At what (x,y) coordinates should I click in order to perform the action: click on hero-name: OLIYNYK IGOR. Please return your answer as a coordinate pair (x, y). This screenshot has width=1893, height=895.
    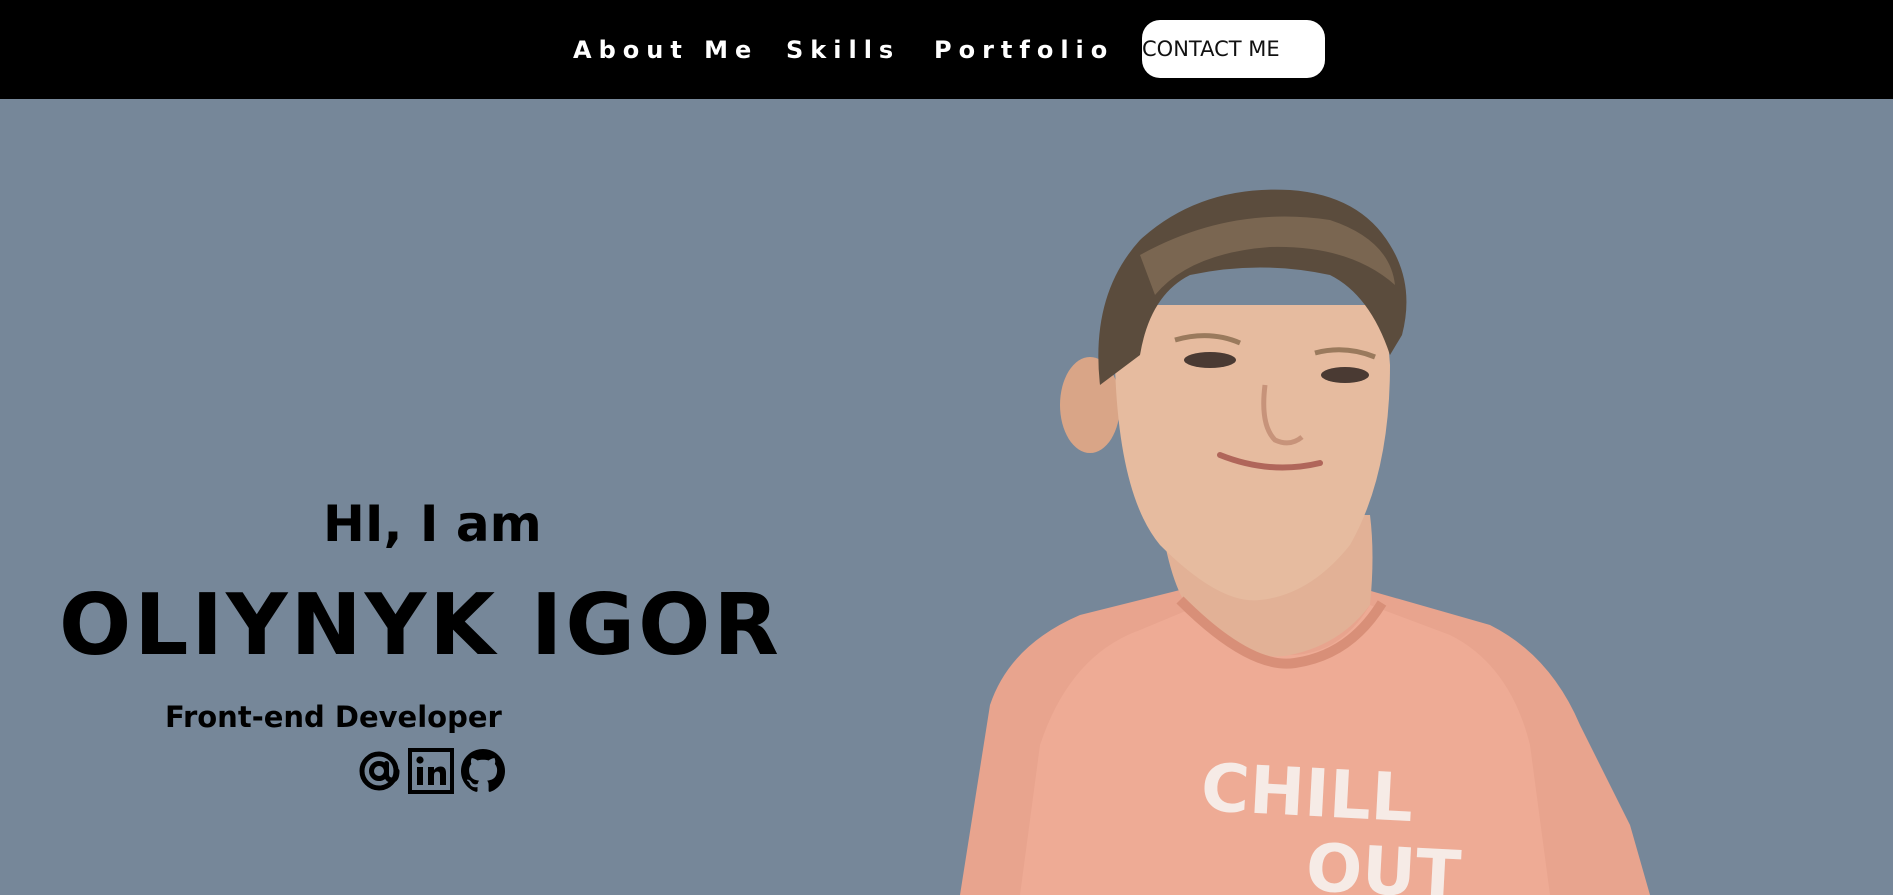
    Looking at the image, I should click on (420, 625).